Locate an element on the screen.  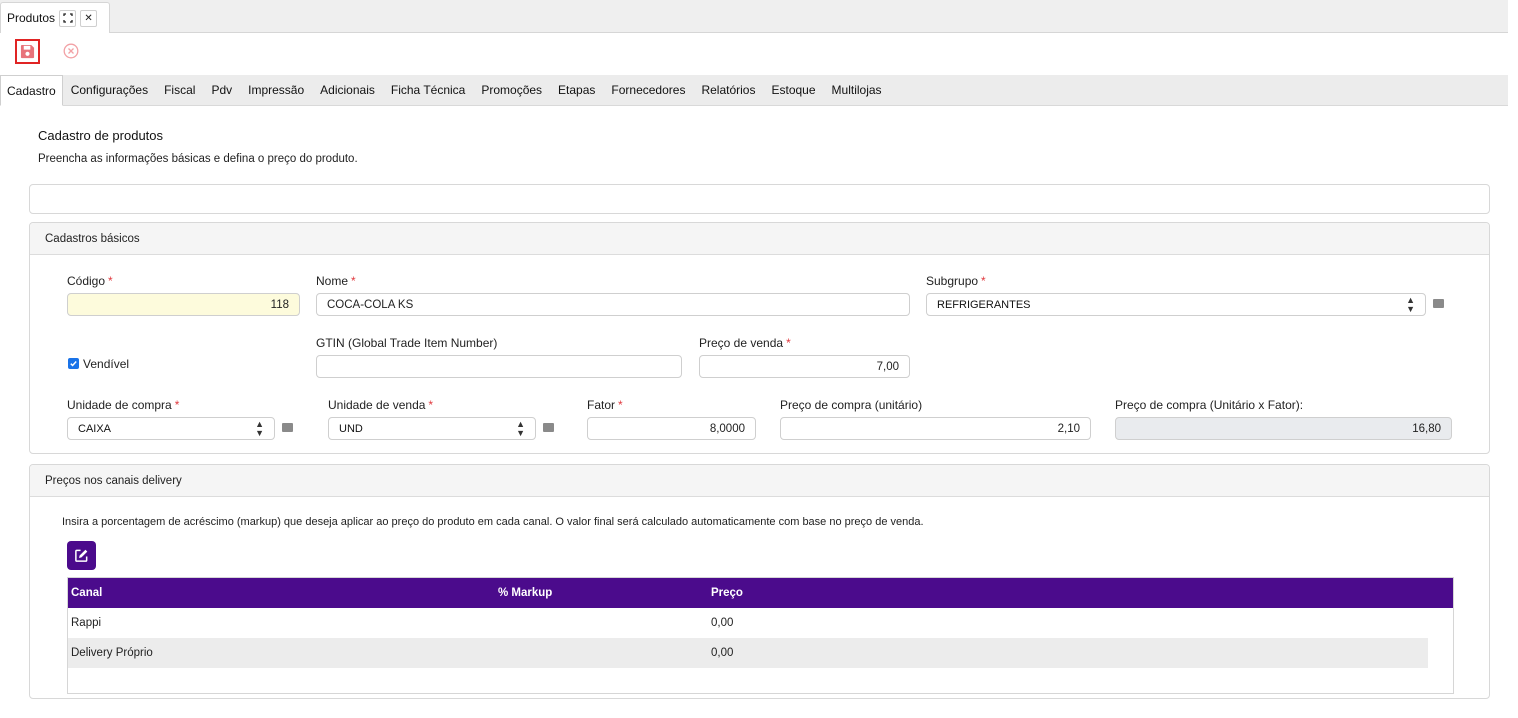
circle-x-icon is located at coordinates (71, 51).